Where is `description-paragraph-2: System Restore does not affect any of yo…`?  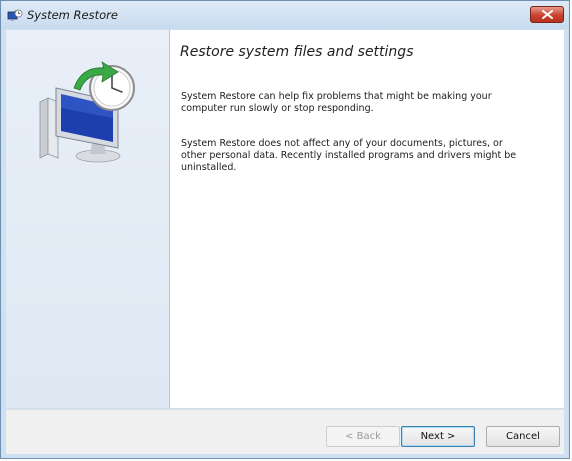
description-paragraph-2: System Restore does not affect any of yo… is located at coordinates (349, 155).